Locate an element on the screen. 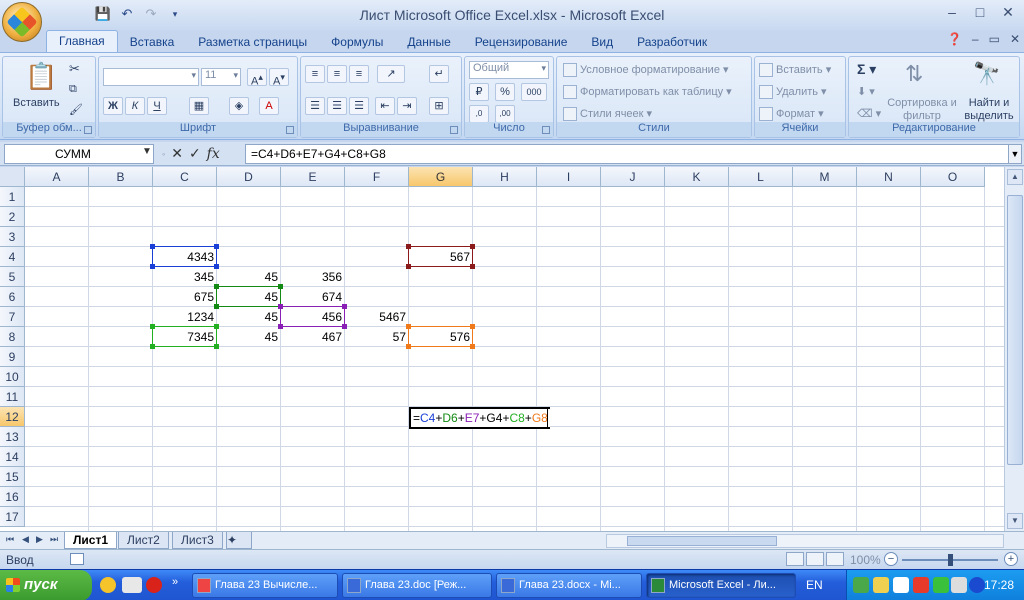 This screenshot has width=1024, height=600. format-cells-button: Формат ▾ is located at coordinates (791, 114).